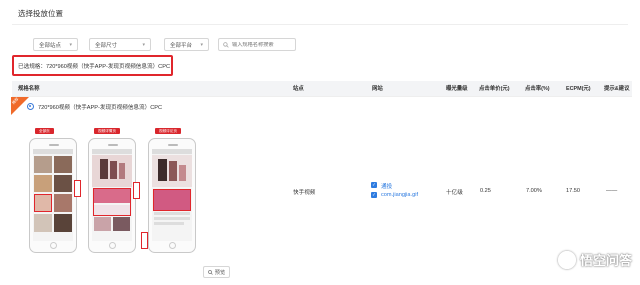  What do you see at coordinates (617, 89) in the screenshot?
I see `col-tips: 提示&建议` at bounding box center [617, 89].